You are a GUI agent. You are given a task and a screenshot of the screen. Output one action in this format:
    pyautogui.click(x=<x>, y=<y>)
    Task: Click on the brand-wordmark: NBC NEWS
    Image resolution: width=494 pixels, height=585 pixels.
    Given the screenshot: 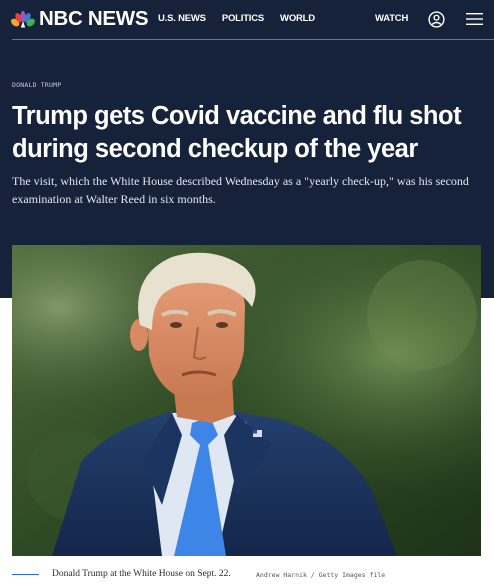 What is the action you would take?
    pyautogui.click(x=94, y=18)
    